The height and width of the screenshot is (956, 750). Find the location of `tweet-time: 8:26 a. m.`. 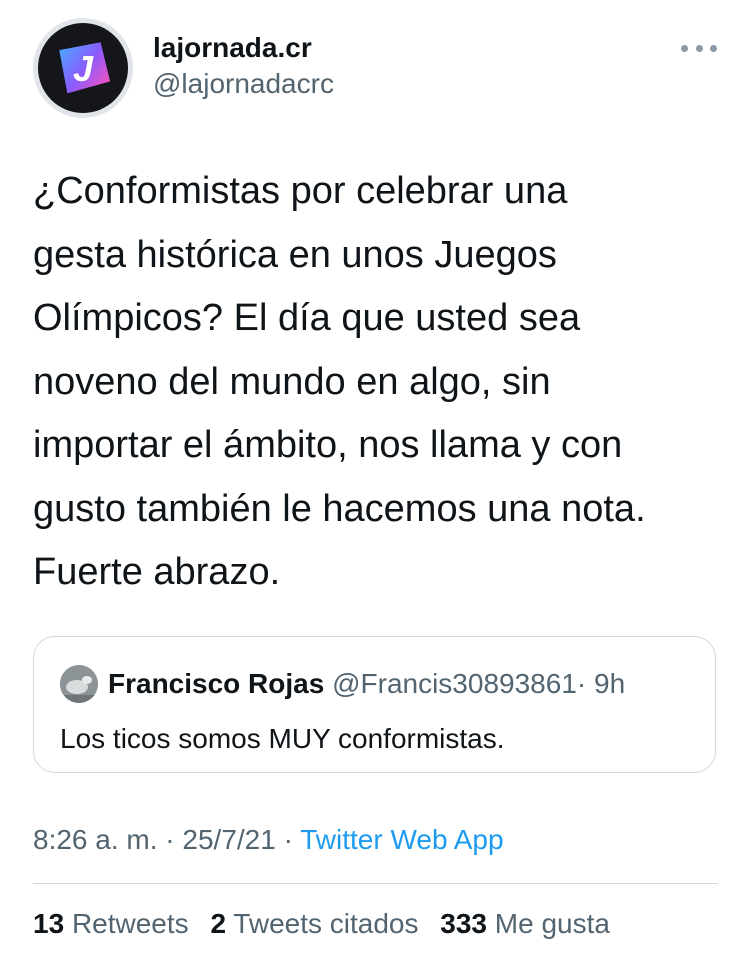

tweet-time: 8:26 a. m. is located at coordinates (95, 839).